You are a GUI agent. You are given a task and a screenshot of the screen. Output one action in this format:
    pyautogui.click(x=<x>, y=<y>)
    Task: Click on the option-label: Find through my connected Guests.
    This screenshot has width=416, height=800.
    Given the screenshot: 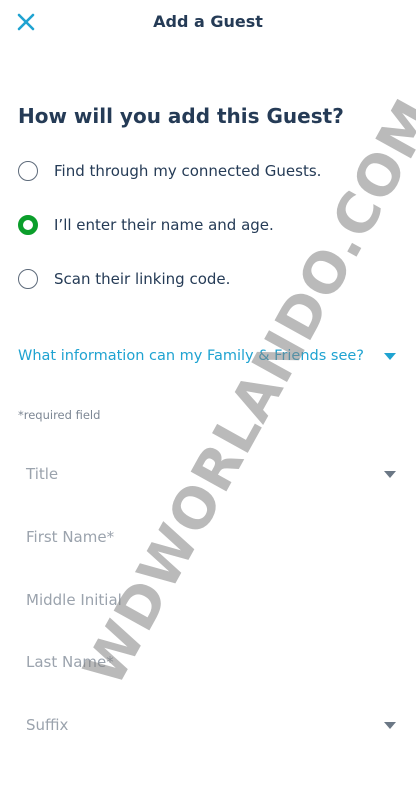 What is the action you would take?
    pyautogui.click(x=188, y=171)
    